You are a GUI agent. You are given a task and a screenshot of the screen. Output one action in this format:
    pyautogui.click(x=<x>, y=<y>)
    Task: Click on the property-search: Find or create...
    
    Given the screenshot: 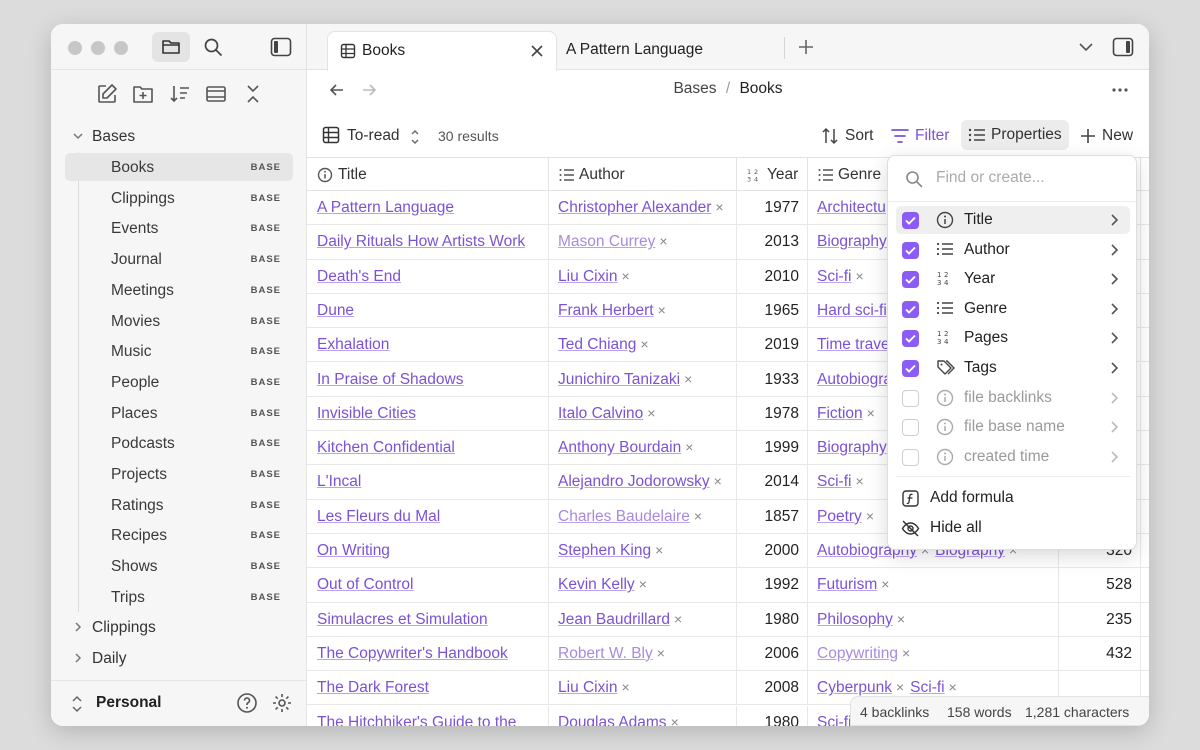 What is the action you would take?
    pyautogui.click(x=1013, y=179)
    